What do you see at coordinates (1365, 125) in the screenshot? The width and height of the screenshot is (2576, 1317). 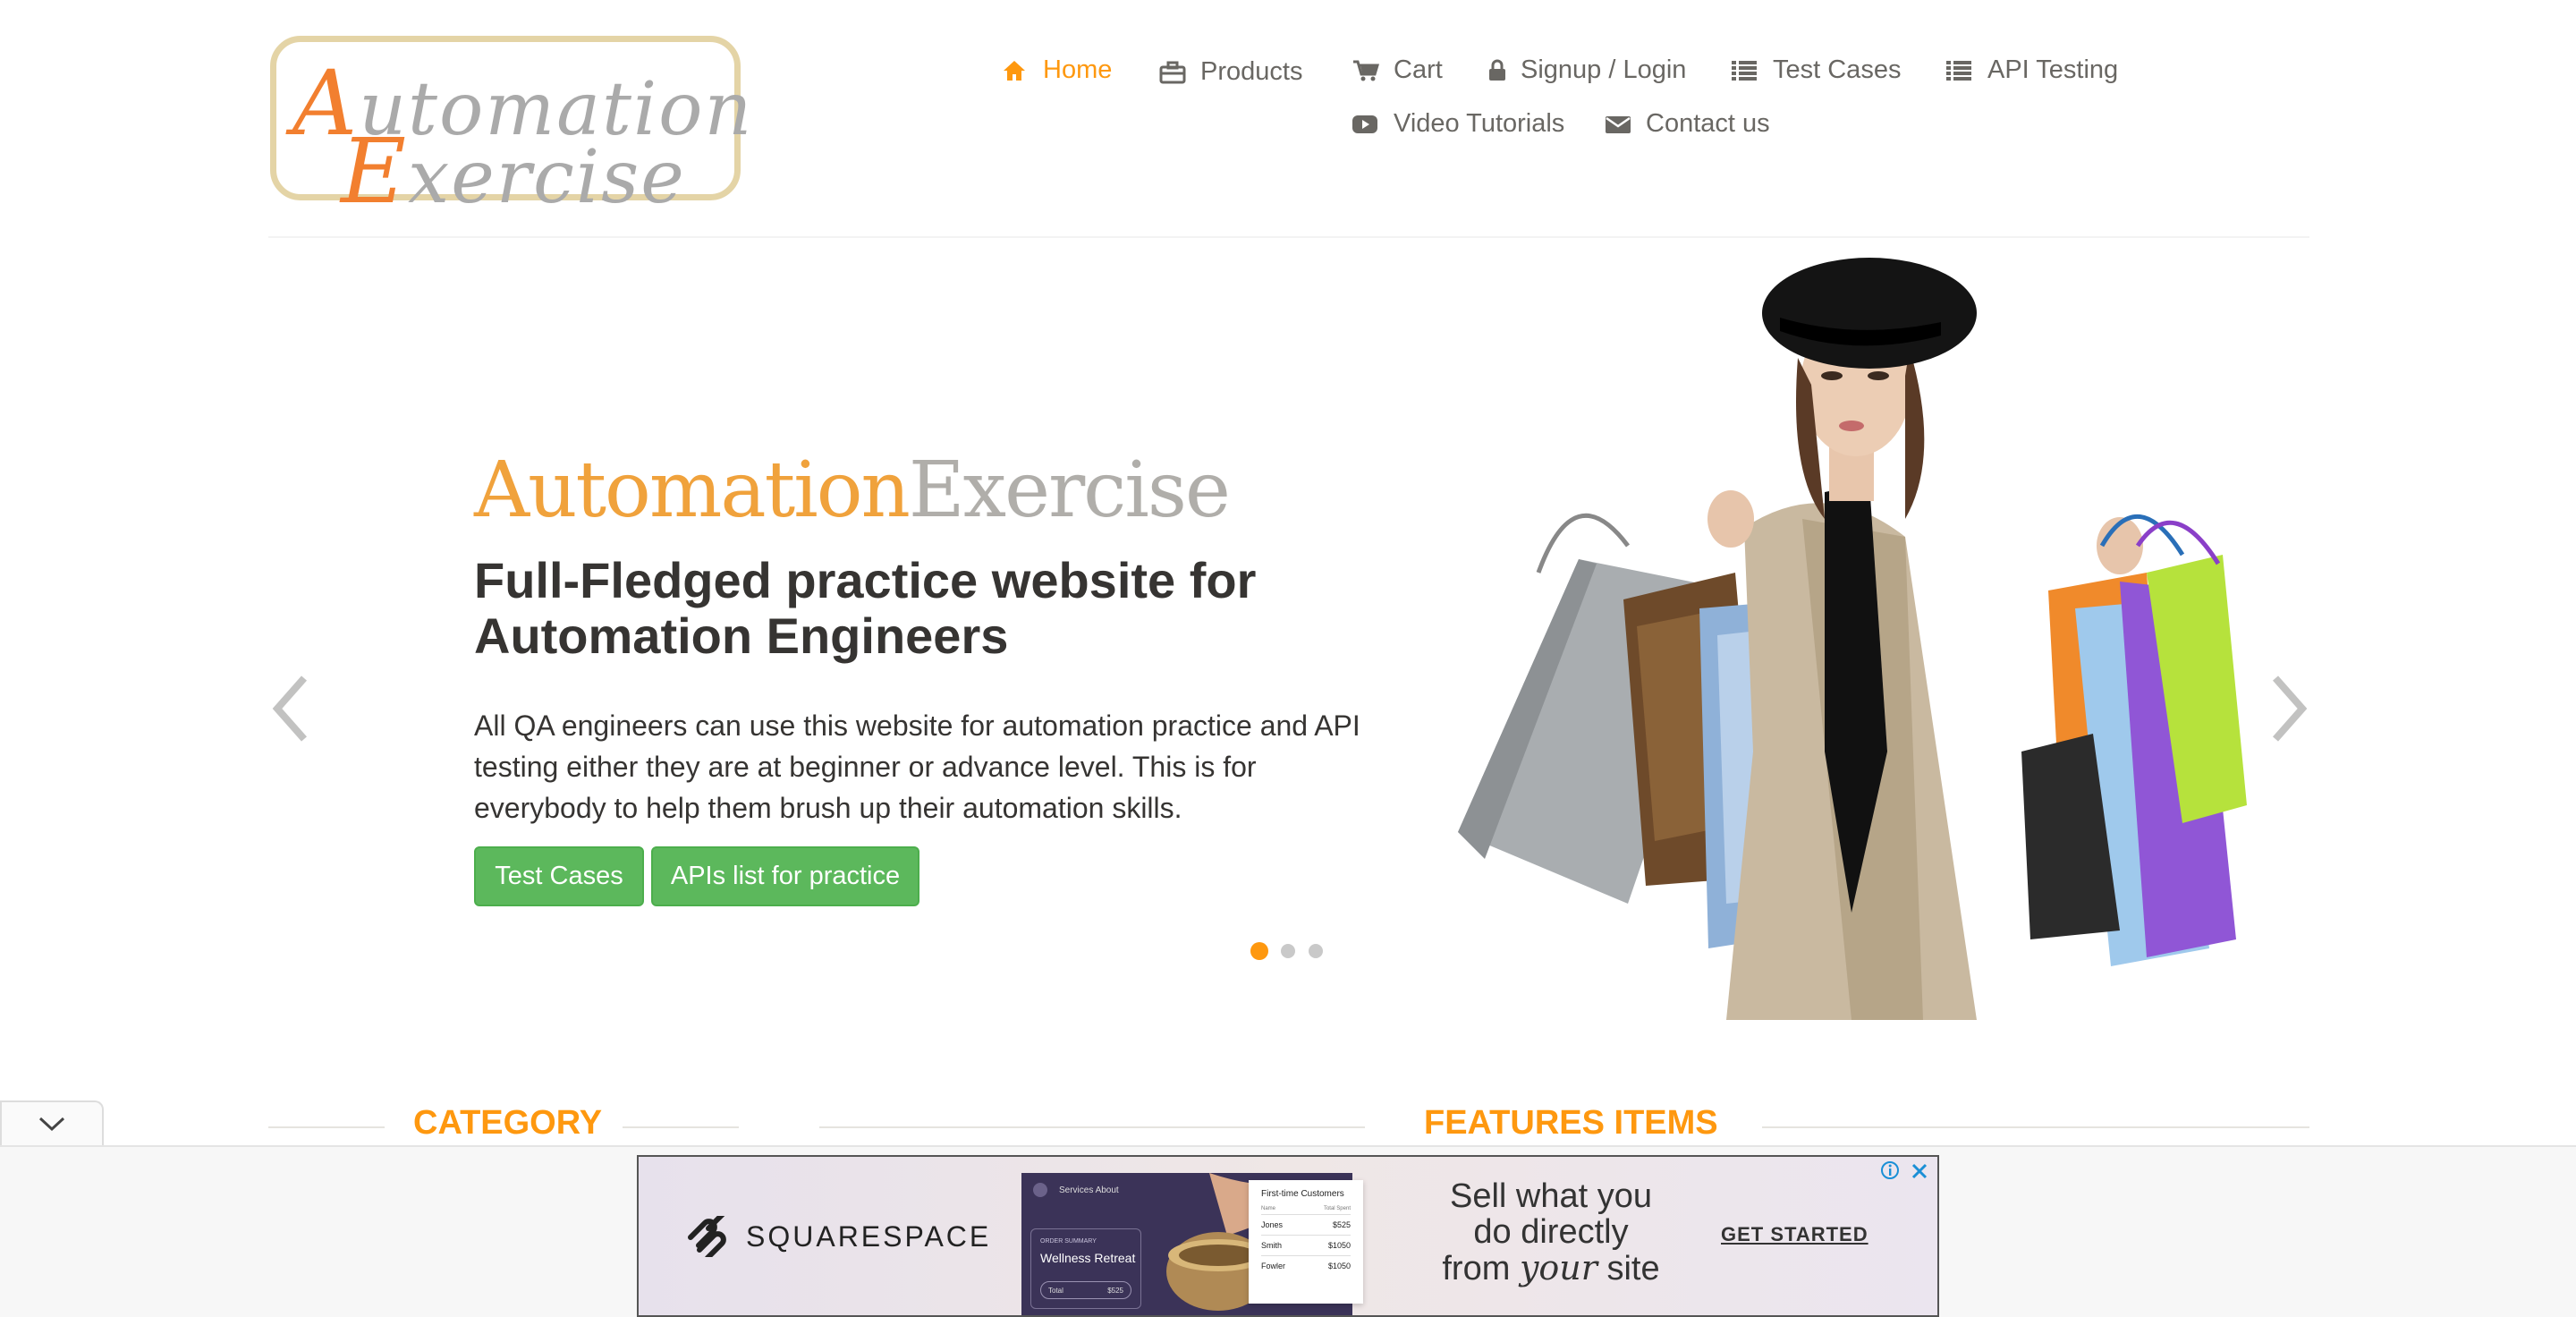 I see `youtube-icon` at bounding box center [1365, 125].